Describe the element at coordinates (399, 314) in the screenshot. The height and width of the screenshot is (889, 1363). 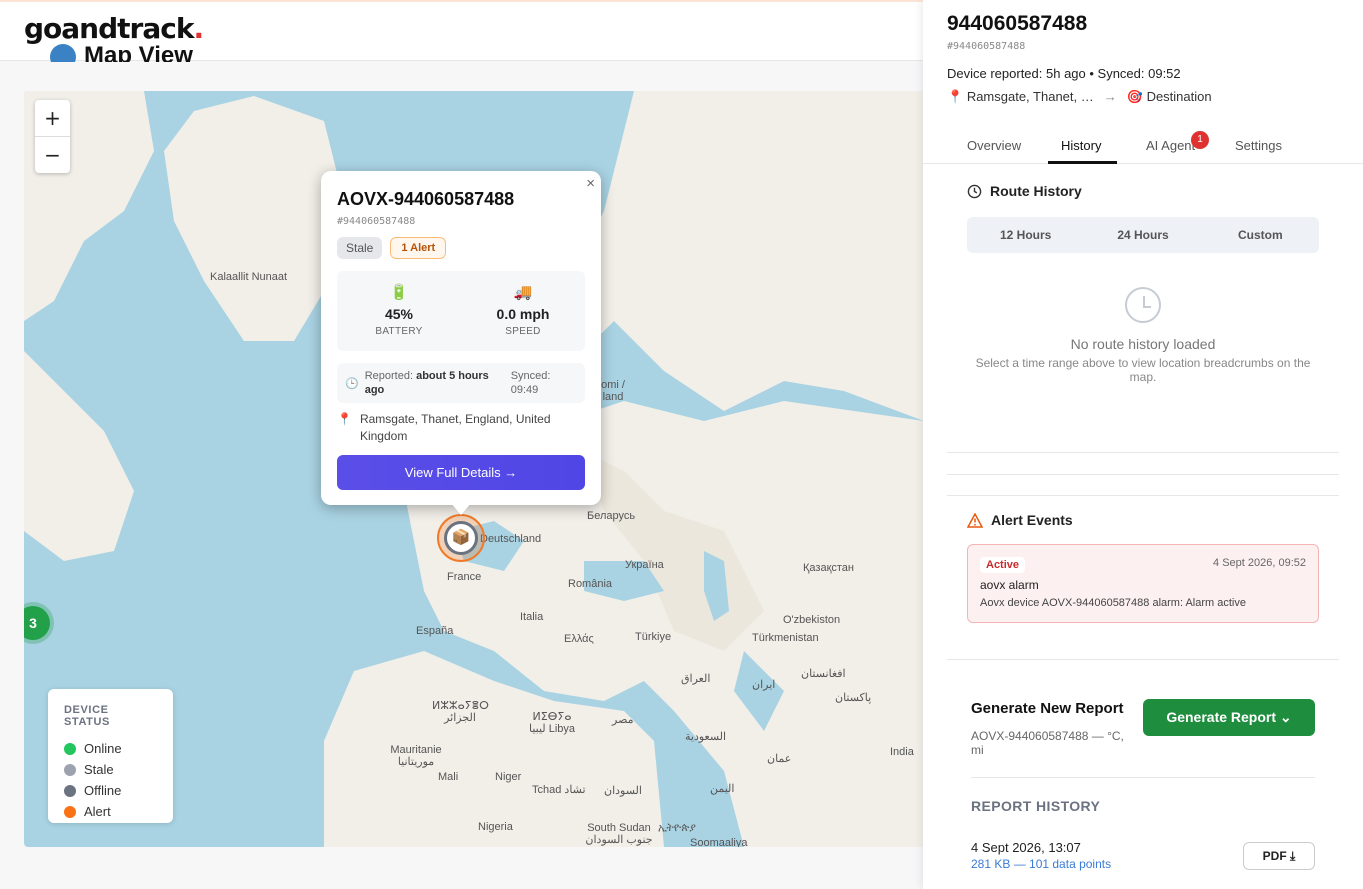
I see `battery-value: 45%` at that location.